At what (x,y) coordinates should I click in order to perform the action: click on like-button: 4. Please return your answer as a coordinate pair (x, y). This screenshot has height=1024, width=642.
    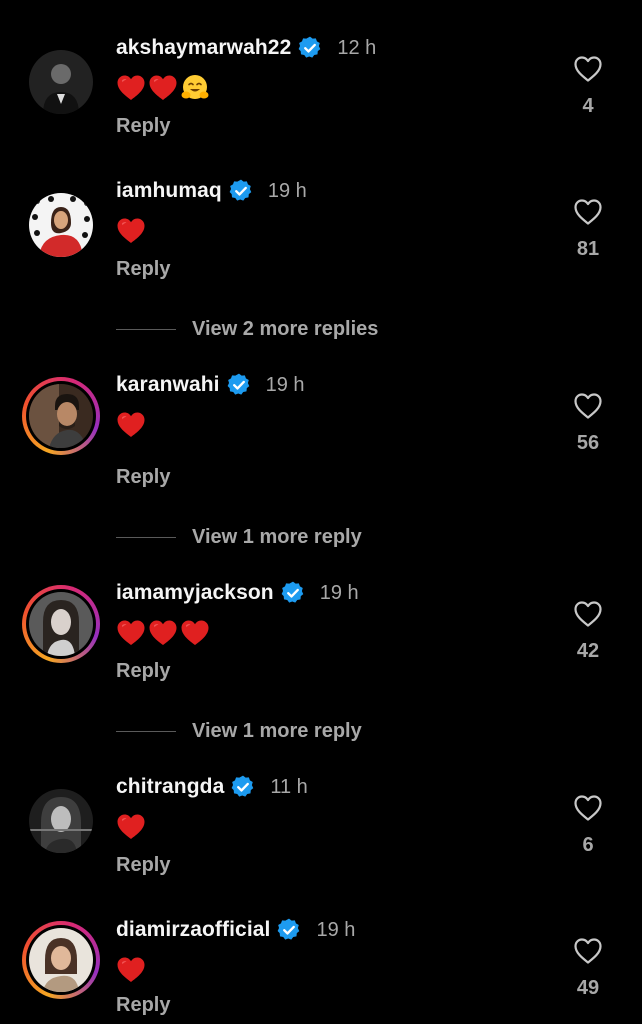
    Looking at the image, I should click on (588, 86).